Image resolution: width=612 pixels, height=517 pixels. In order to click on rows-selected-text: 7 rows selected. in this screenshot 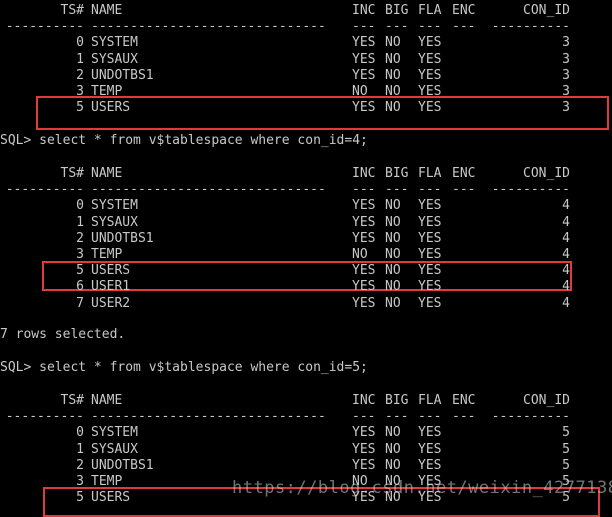, I will do `click(63, 334)`.